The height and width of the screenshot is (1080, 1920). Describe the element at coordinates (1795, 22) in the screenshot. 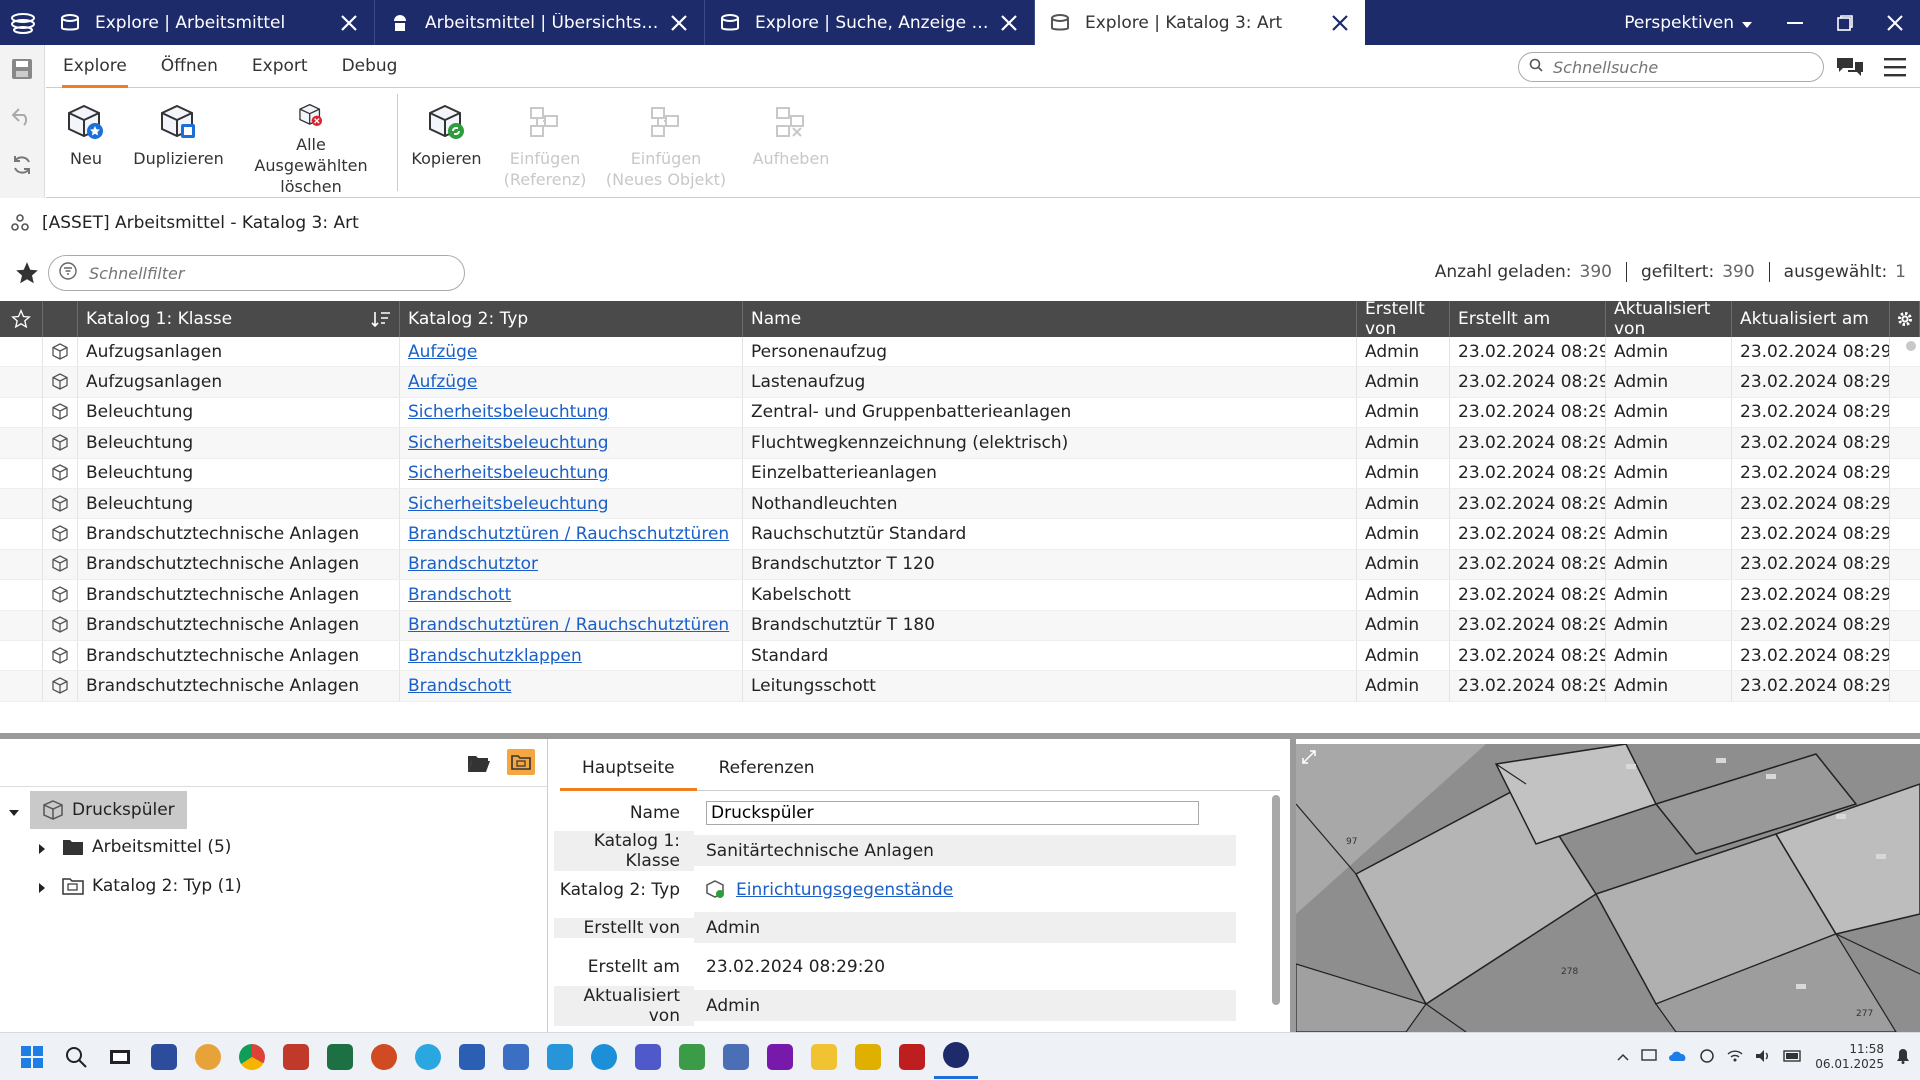

I see `minimize-button` at that location.